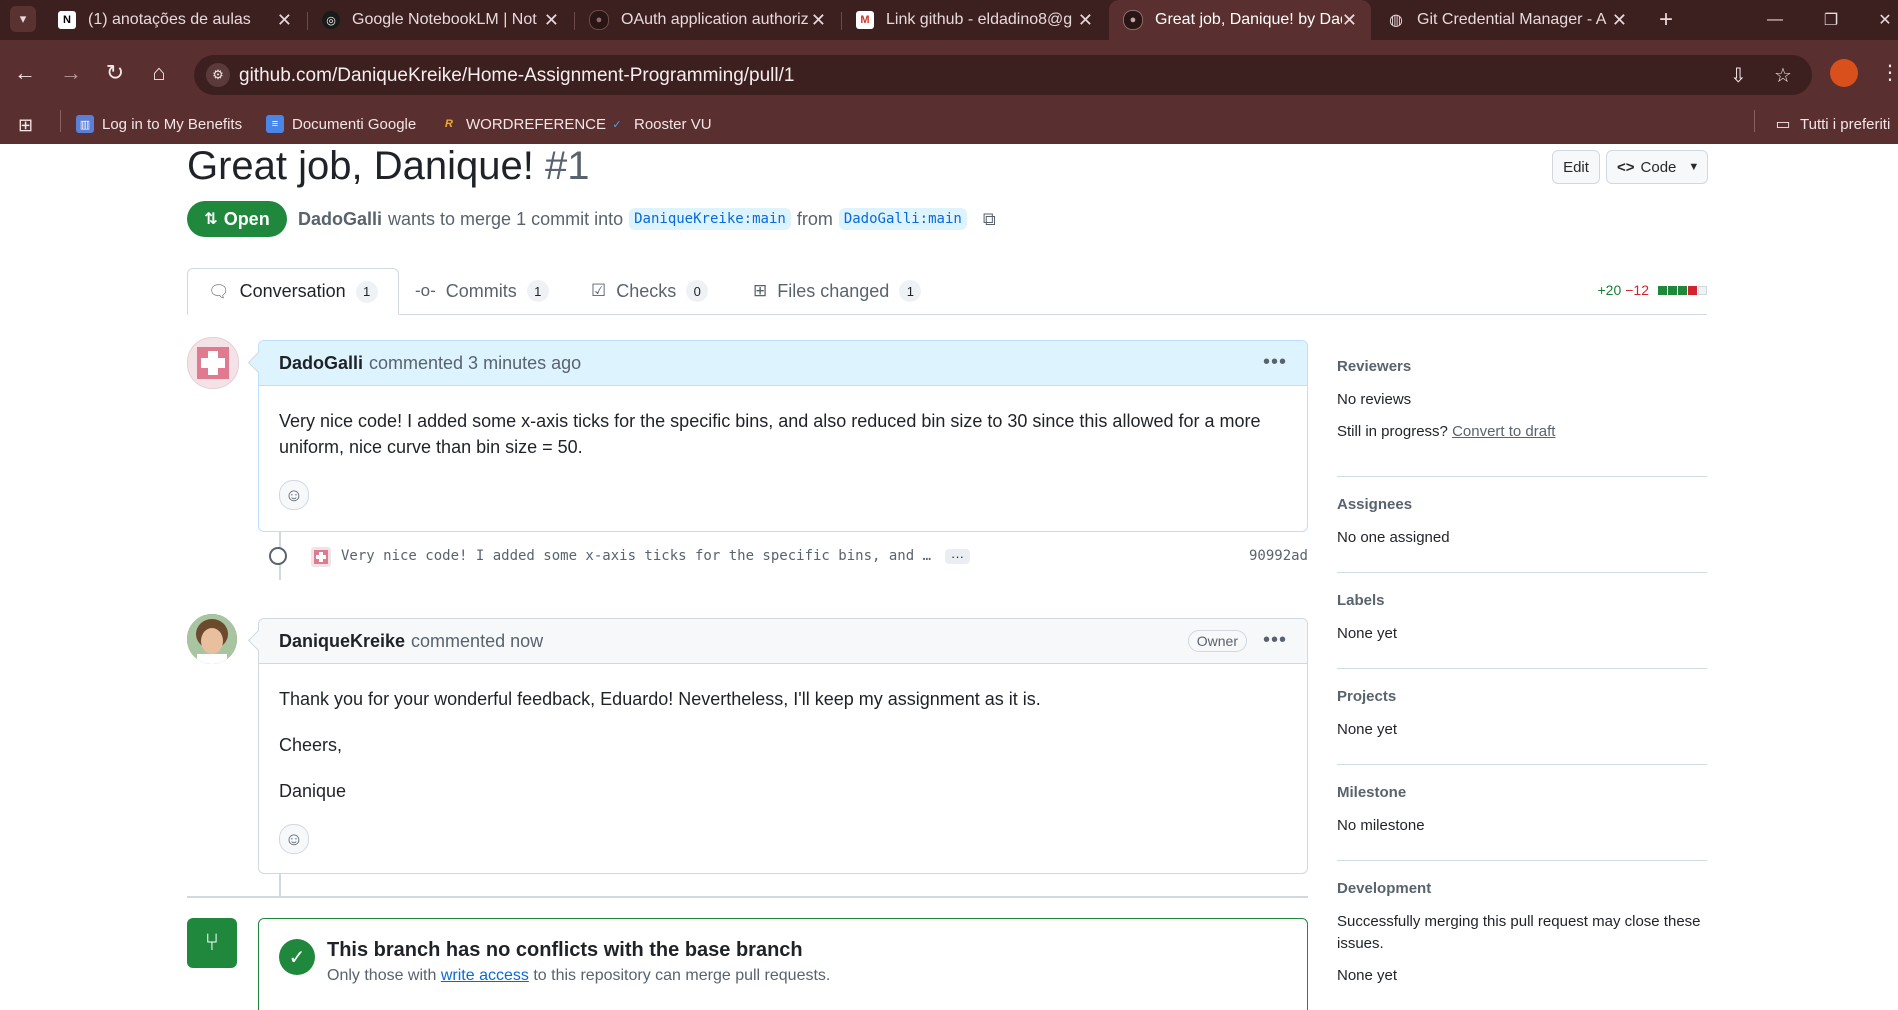 The width and height of the screenshot is (1898, 1010). What do you see at coordinates (1278, 556) in the screenshot?
I see `commit-sha: 90992ad` at bounding box center [1278, 556].